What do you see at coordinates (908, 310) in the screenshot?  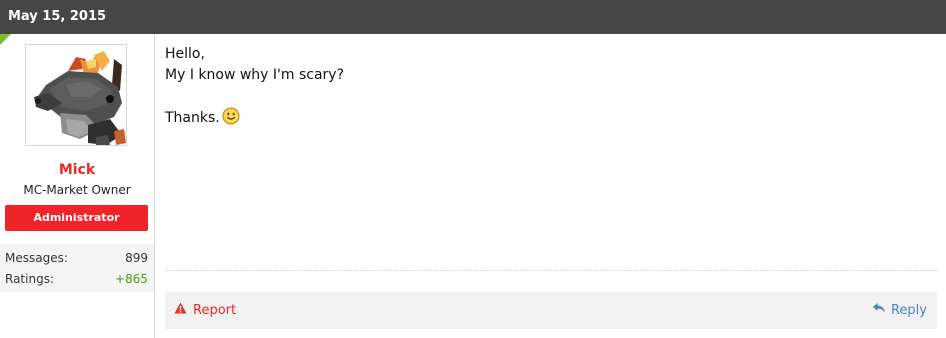 I see `reply-label: Reply` at bounding box center [908, 310].